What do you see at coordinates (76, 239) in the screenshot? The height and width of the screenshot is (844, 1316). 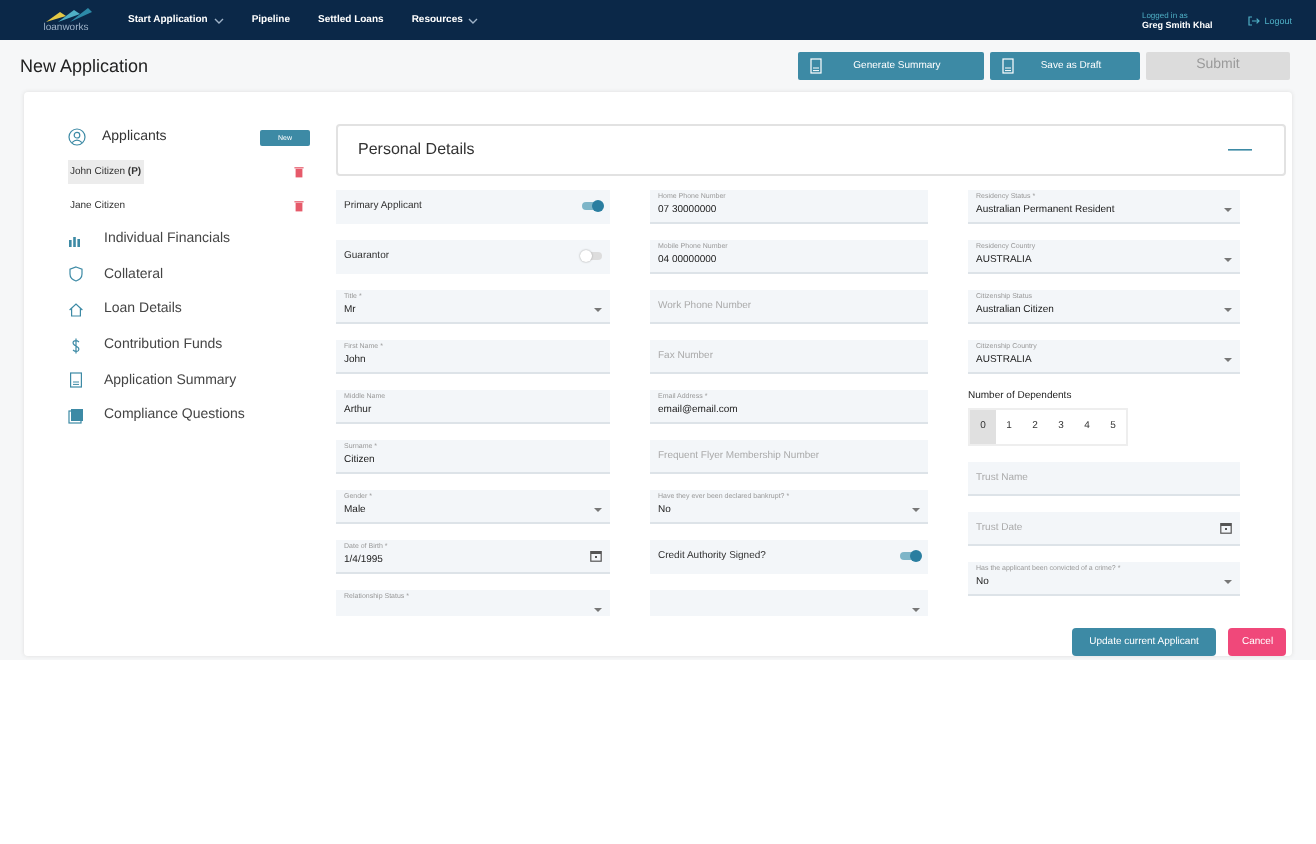 I see `bar-chart-icon` at bounding box center [76, 239].